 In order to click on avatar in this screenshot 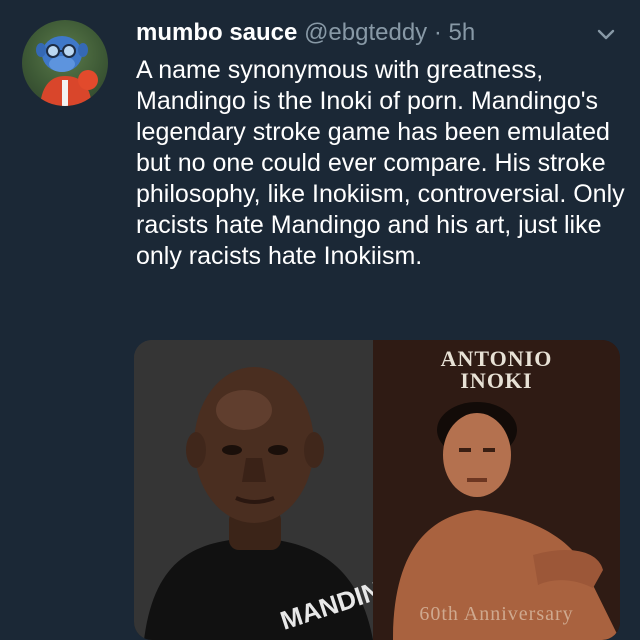, I will do `click(65, 63)`.